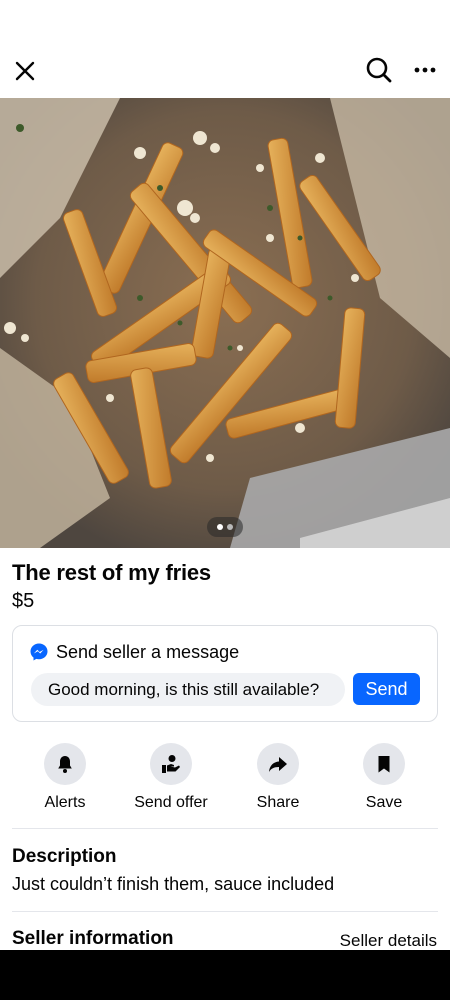  Describe the element at coordinates (225, 527) in the screenshot. I see `photo-pagination` at that location.